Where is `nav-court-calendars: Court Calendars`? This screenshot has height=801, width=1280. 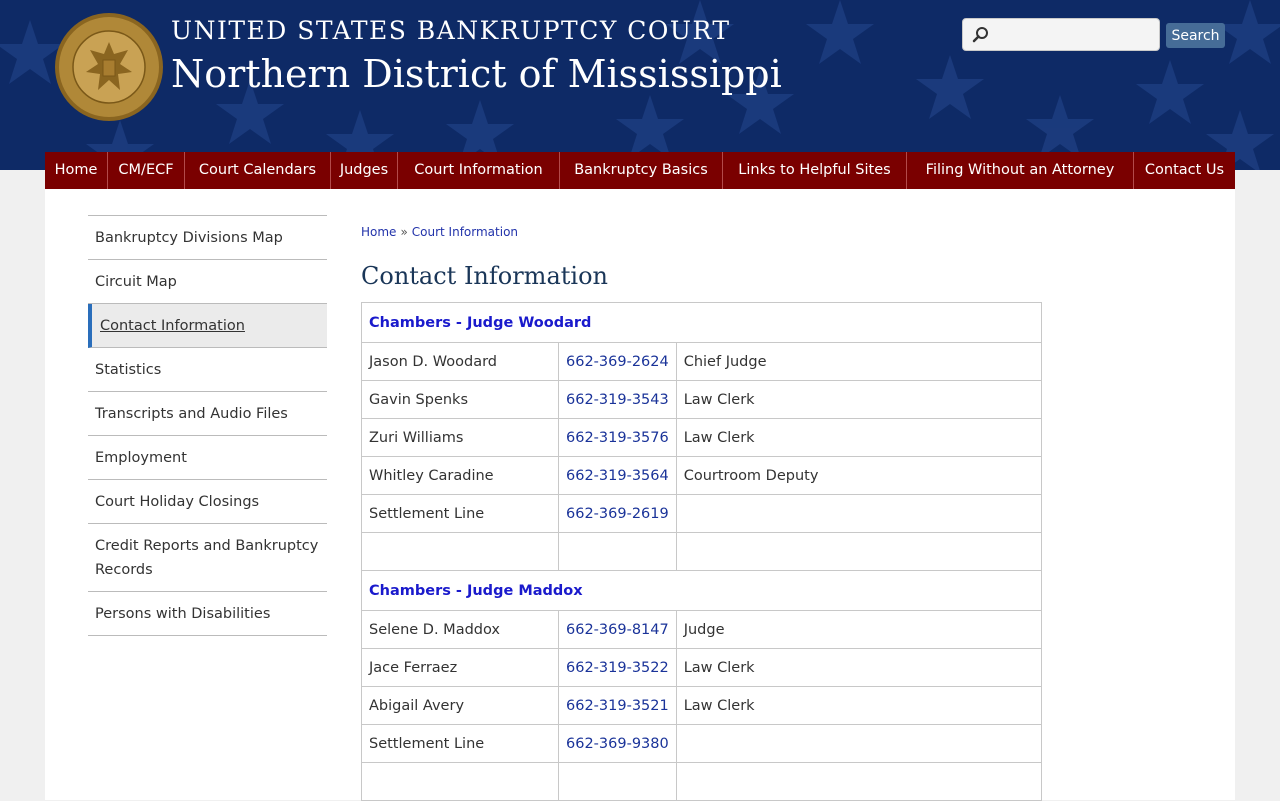 nav-court-calendars: Court Calendars is located at coordinates (258, 170).